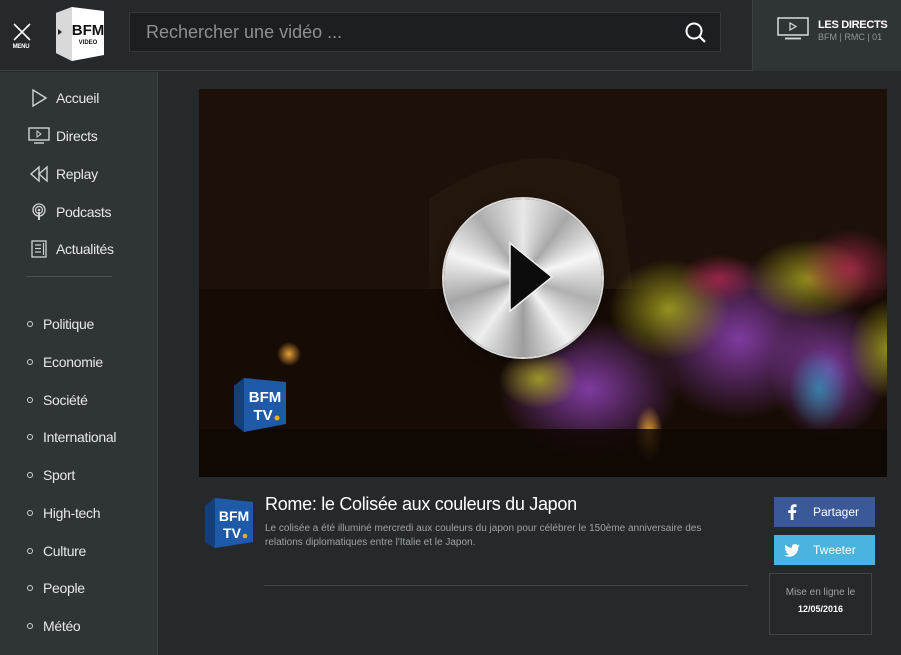  What do you see at coordinates (39, 174) in the screenshot?
I see `rewind-icon` at bounding box center [39, 174].